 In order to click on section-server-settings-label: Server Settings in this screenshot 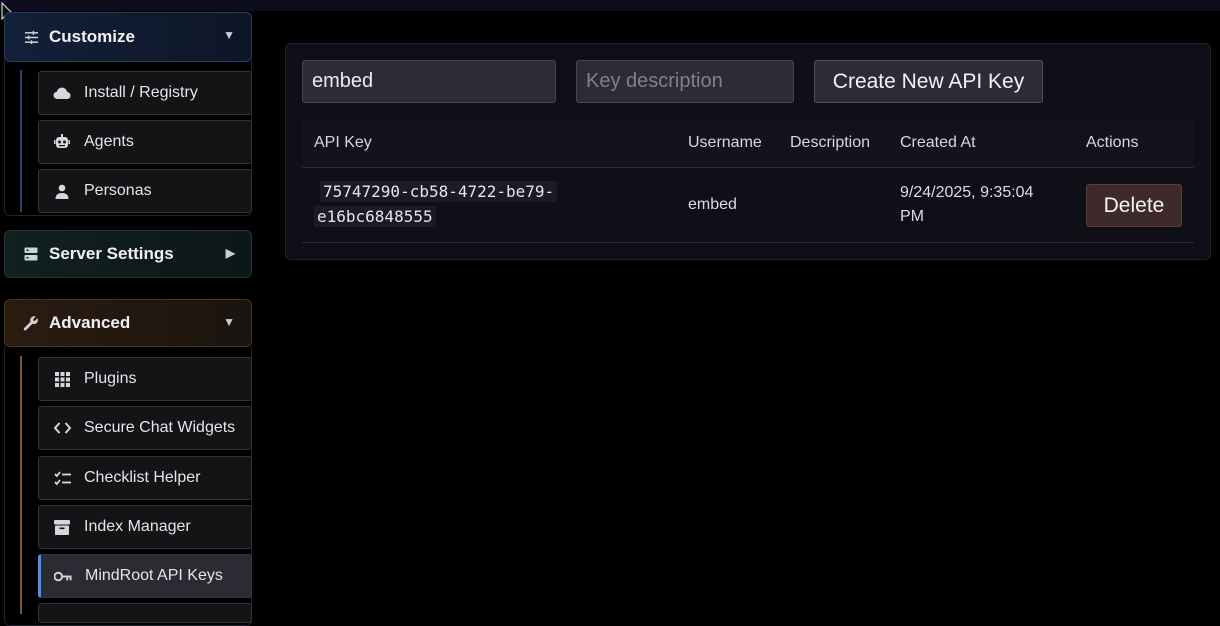, I will do `click(111, 253)`.